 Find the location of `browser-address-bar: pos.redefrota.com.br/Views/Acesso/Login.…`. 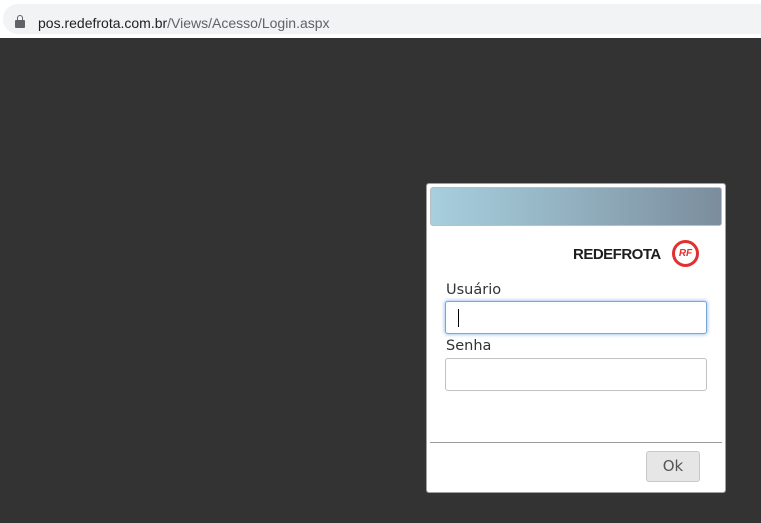

browser-address-bar: pos.redefrota.com.br/Views/Acesso/Login.… is located at coordinates (380, 19).